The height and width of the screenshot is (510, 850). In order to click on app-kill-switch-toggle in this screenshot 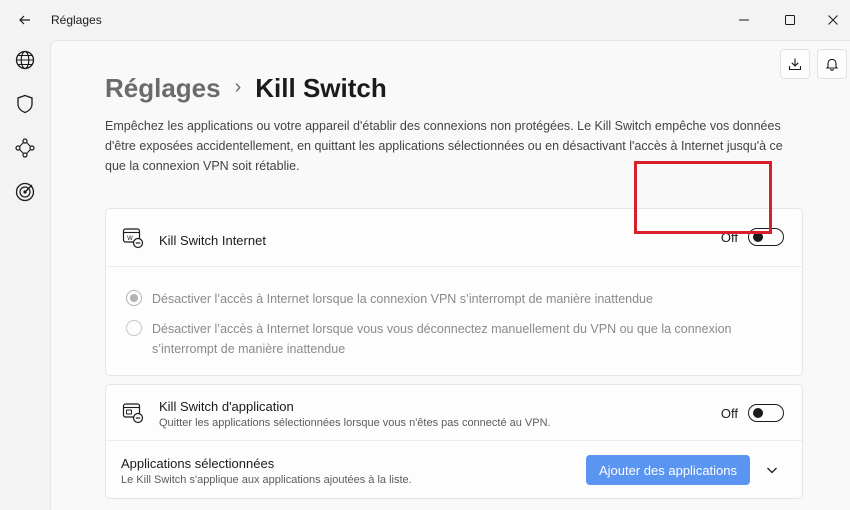, I will do `click(766, 413)`.